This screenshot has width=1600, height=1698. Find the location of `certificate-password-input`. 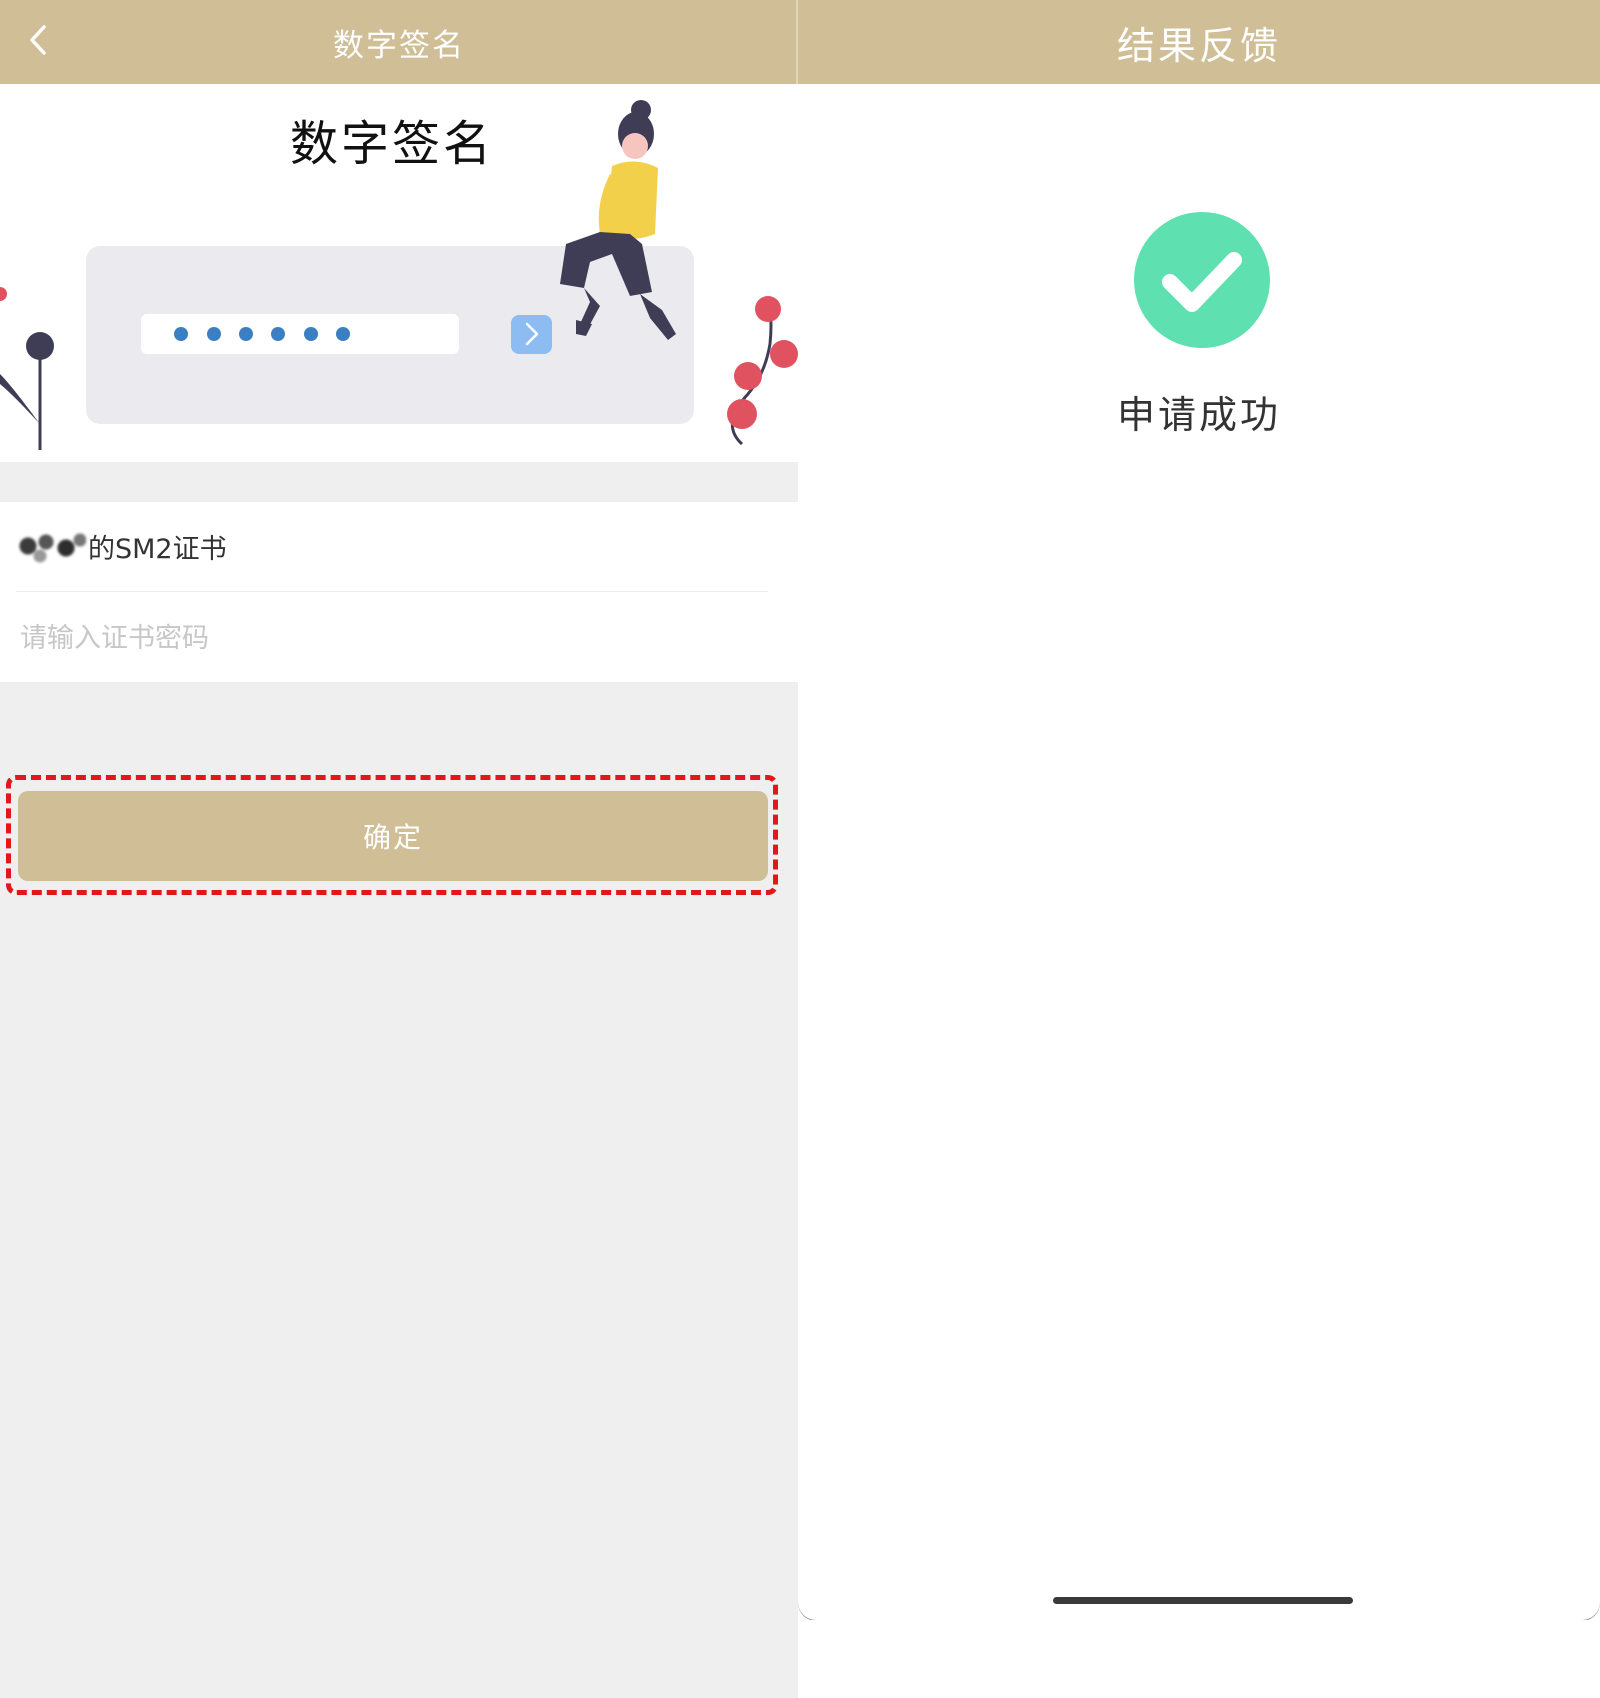

certificate-password-input is located at coordinates (392, 638).